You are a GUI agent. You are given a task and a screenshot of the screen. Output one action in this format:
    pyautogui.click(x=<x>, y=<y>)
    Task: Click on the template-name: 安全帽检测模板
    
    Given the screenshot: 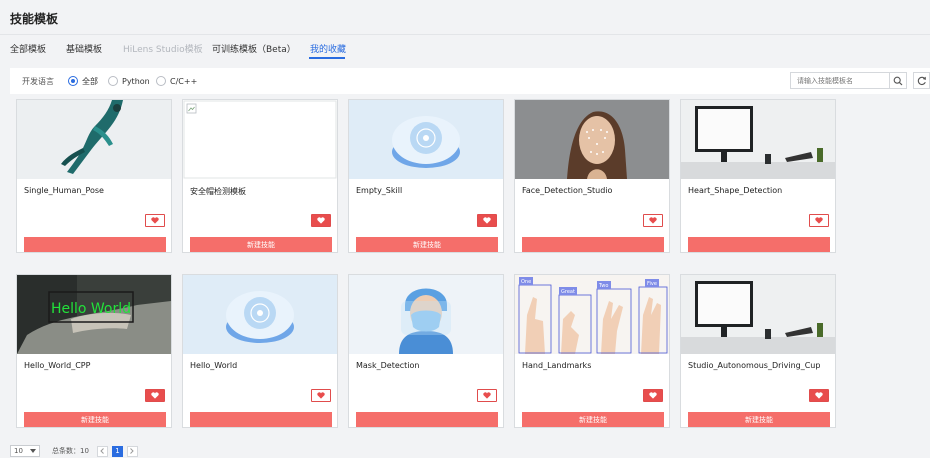 What is the action you would take?
    pyautogui.click(x=218, y=191)
    